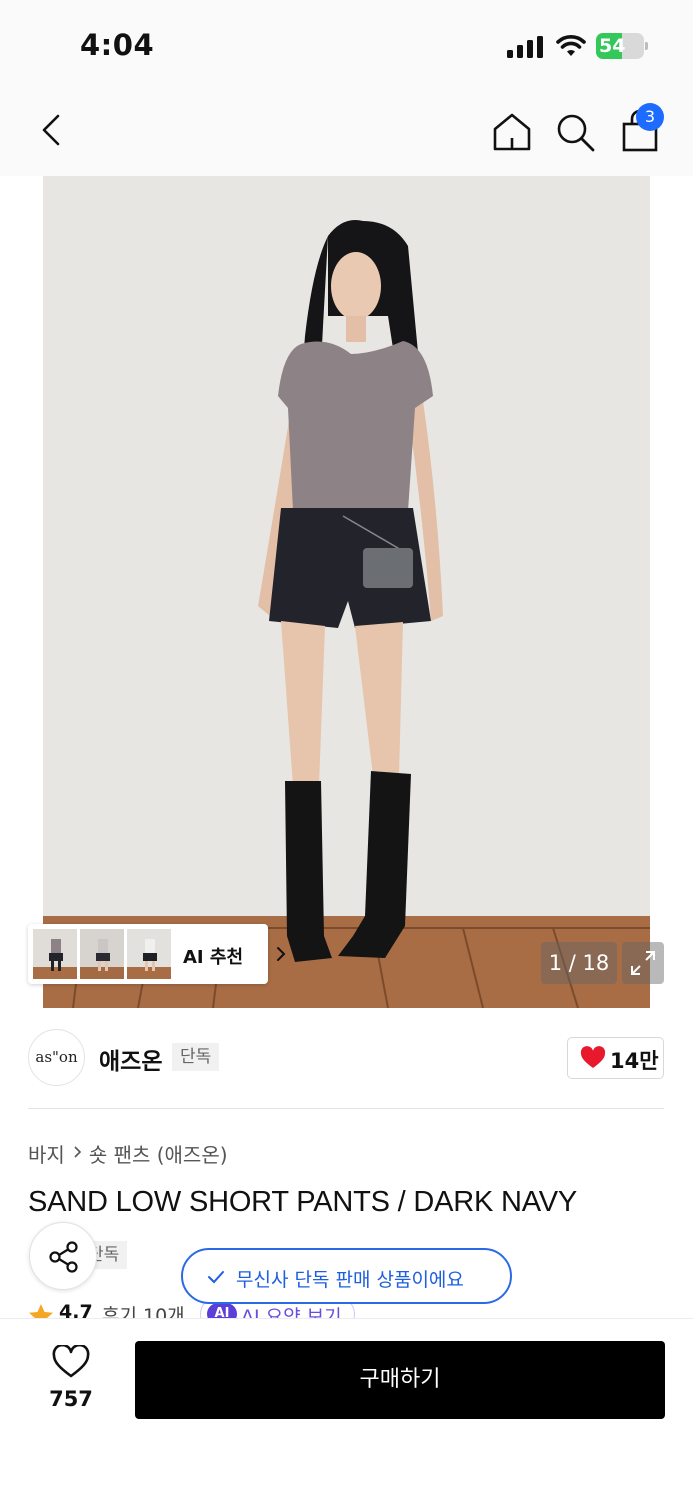  I want to click on status-time: 4:04, so click(117, 45).